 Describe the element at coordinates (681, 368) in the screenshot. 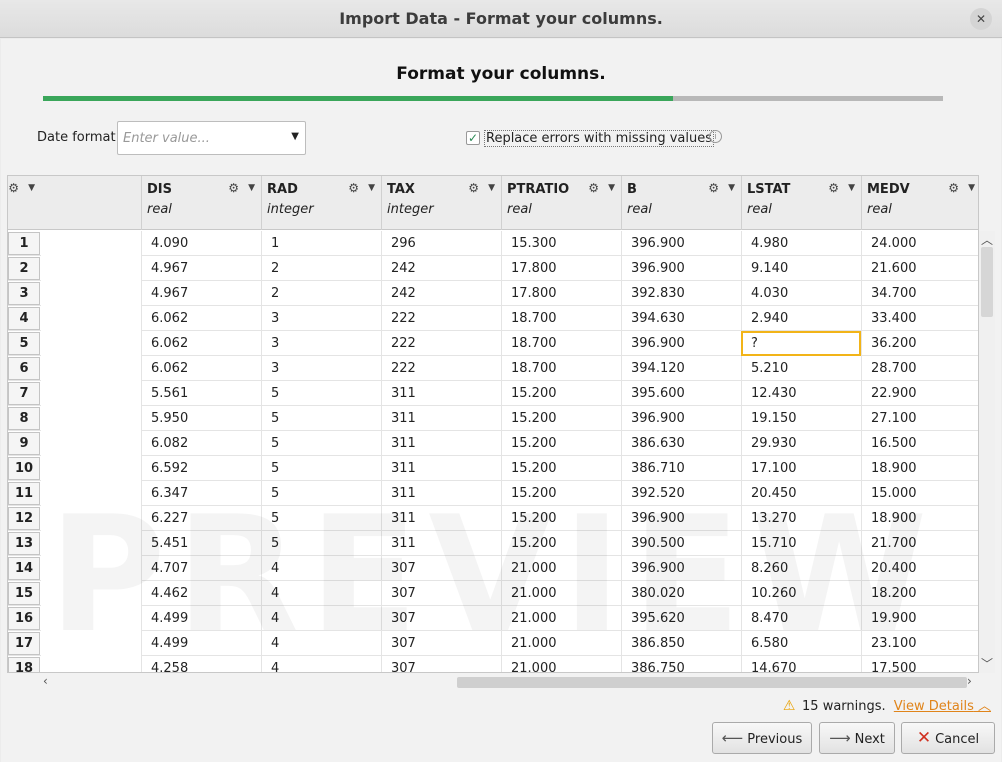

I see `table-cell: 394.120` at that location.